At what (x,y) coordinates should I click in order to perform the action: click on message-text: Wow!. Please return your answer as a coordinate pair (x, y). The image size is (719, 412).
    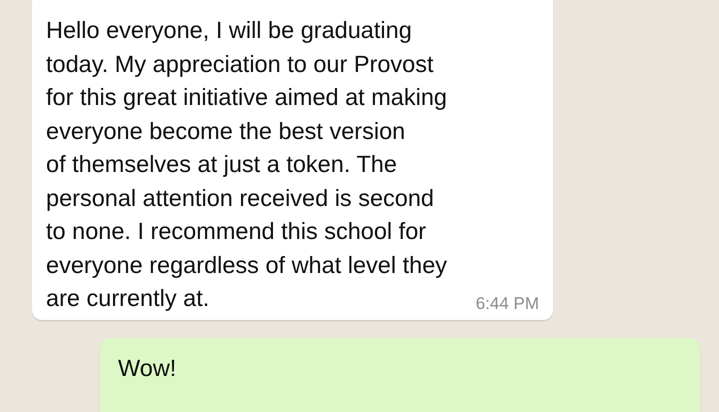
    Looking at the image, I should click on (147, 368).